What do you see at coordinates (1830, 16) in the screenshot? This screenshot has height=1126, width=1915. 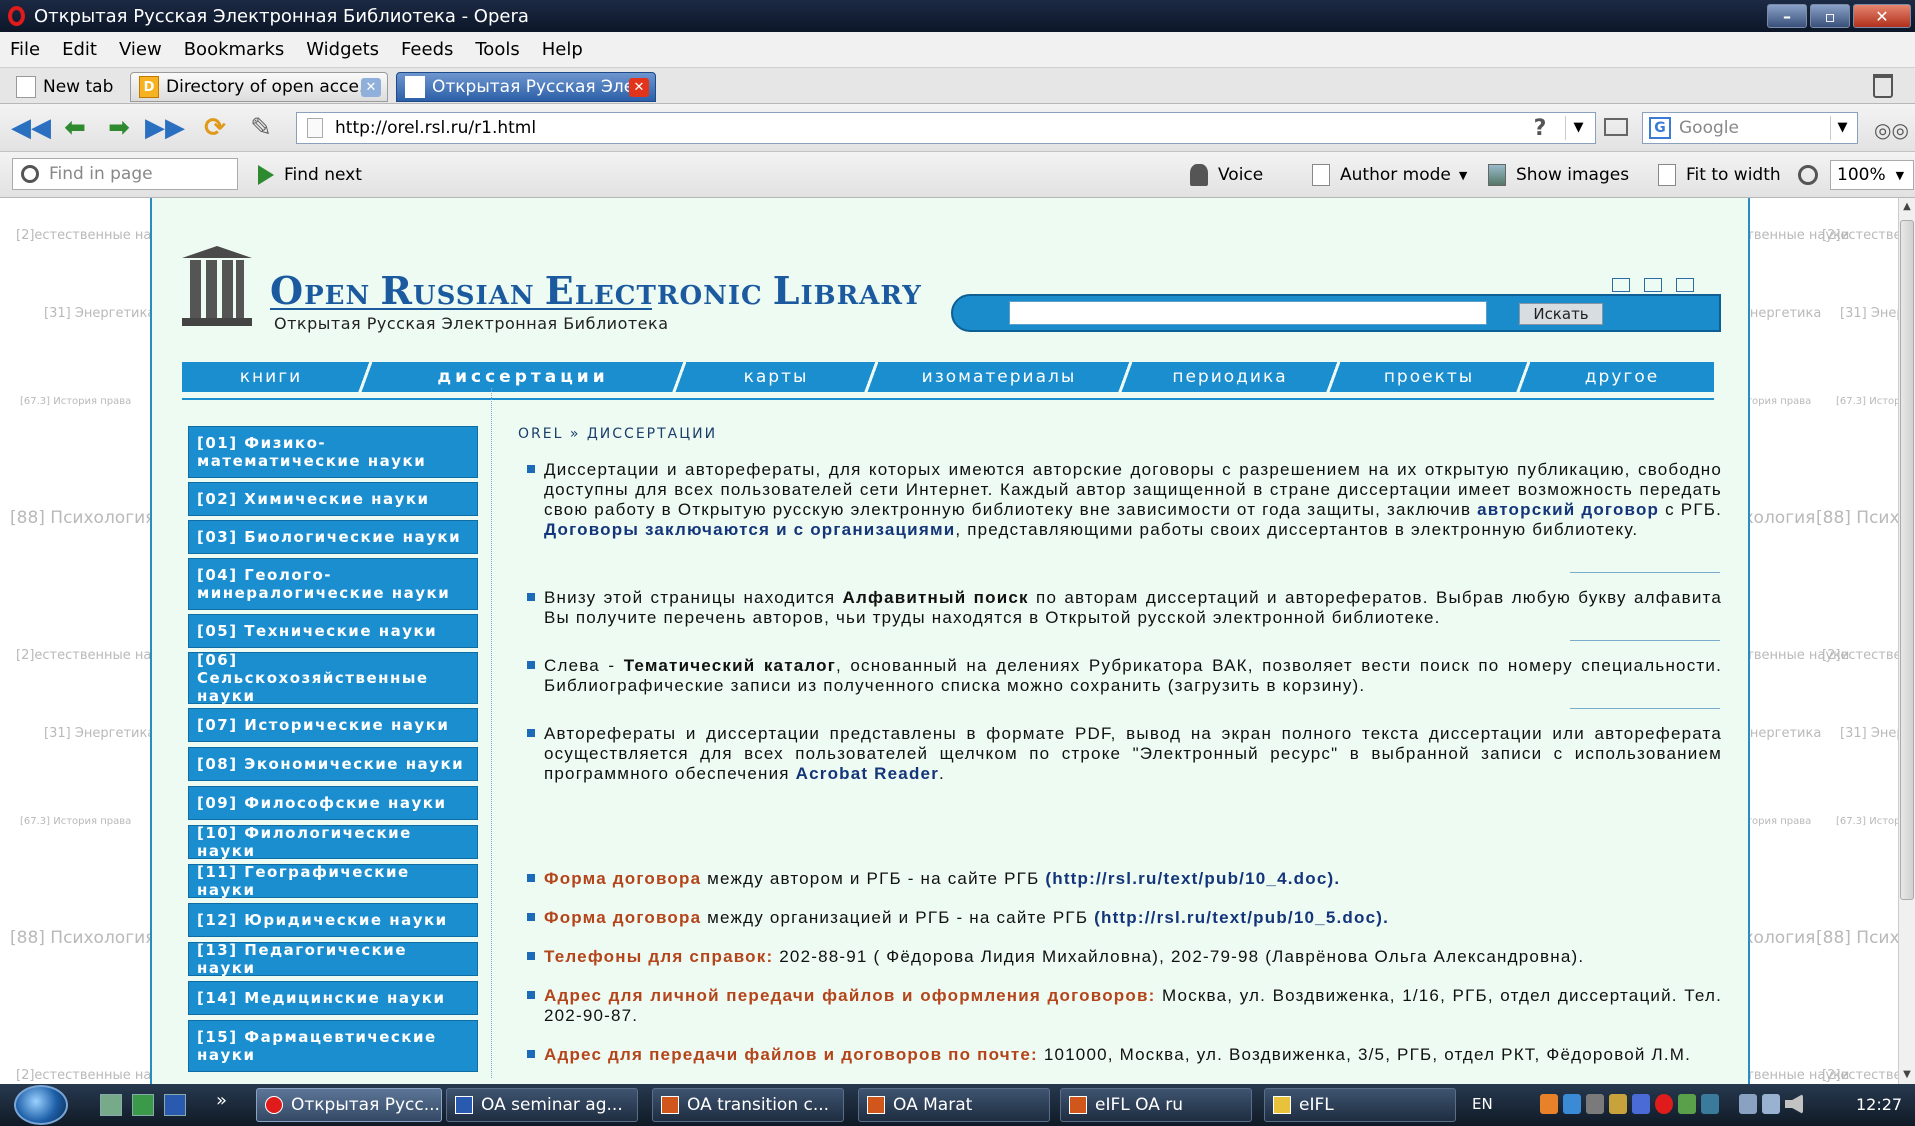 I see `maximize-button: ▫` at bounding box center [1830, 16].